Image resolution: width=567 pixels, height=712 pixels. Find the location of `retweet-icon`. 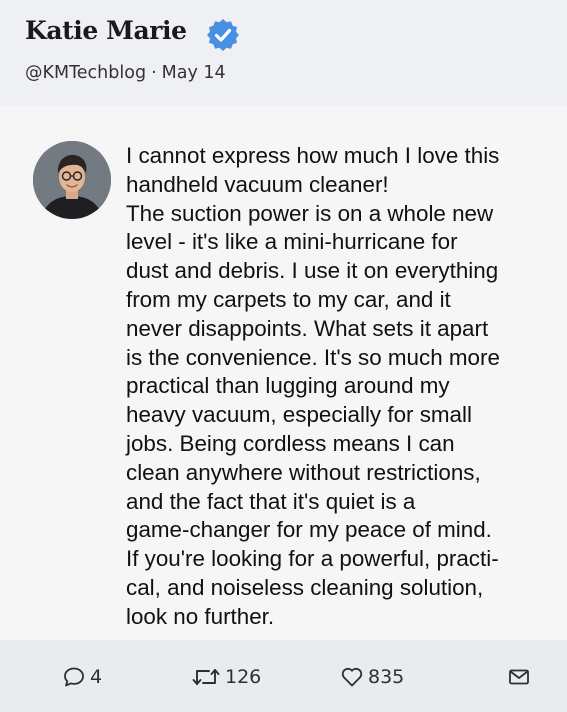

retweet-icon is located at coordinates (206, 677).